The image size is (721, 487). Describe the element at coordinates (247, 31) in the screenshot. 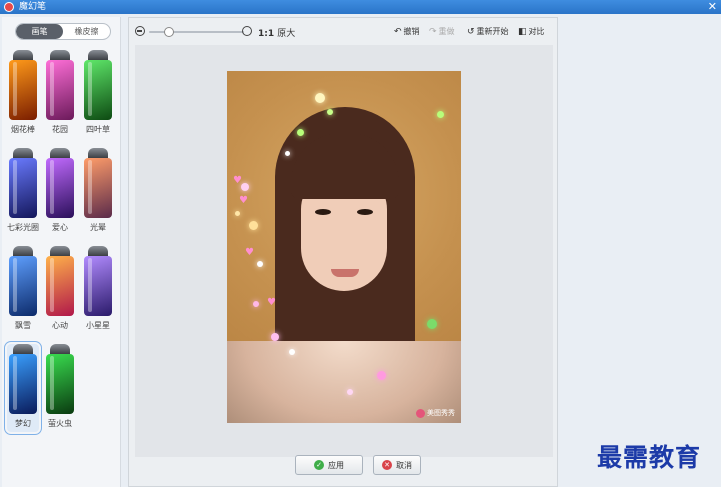

I see `zoom-in-icon` at that location.